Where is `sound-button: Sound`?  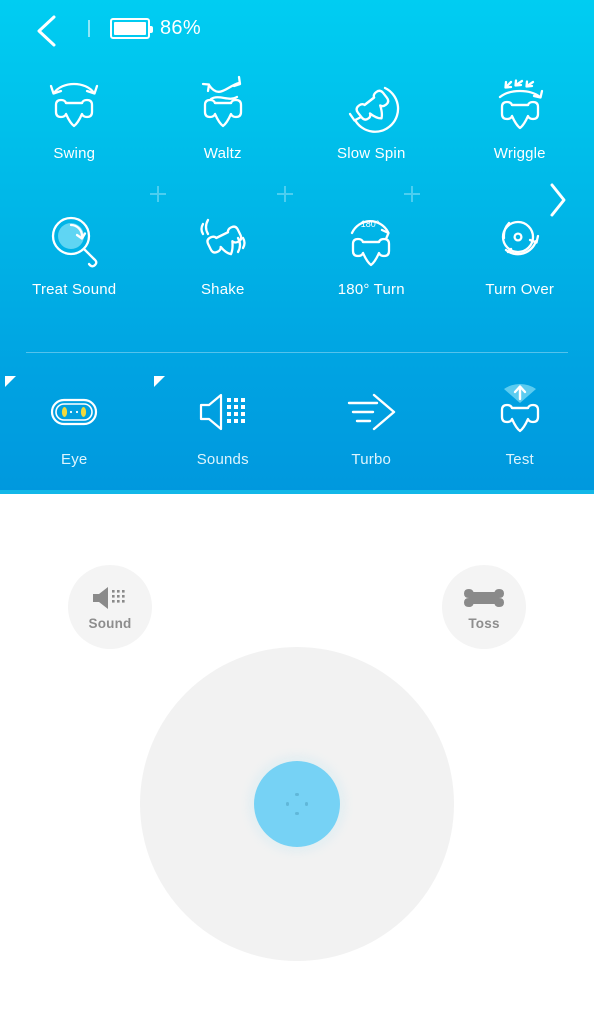 sound-button: Sound is located at coordinates (110, 607).